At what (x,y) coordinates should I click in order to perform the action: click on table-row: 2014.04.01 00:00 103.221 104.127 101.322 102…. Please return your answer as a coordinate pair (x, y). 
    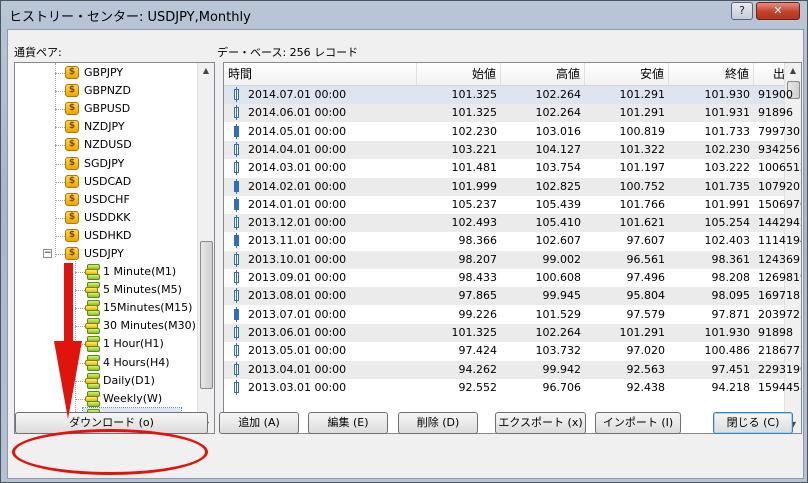
    Looking at the image, I should click on (512, 150).